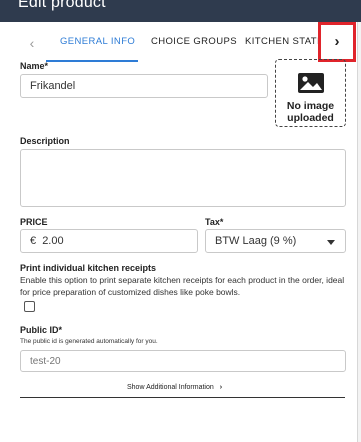 The height and width of the screenshot is (442, 361). Describe the element at coordinates (41, 330) in the screenshot. I see `public-id-label: Public ID*` at that location.